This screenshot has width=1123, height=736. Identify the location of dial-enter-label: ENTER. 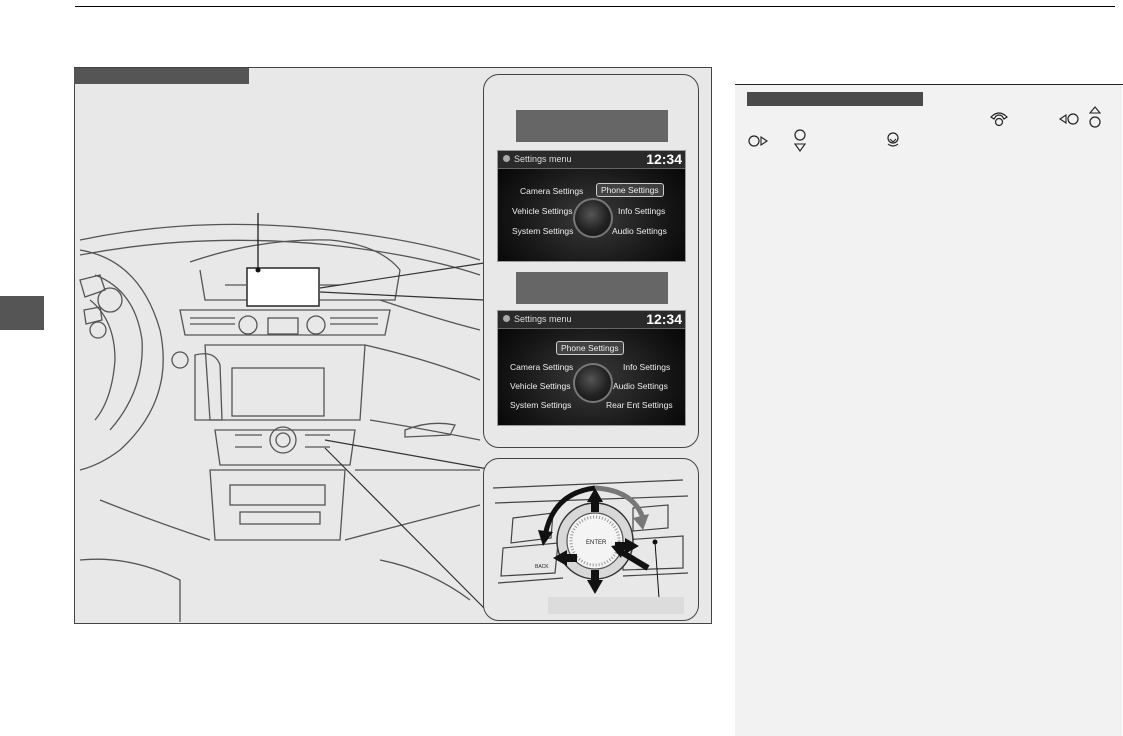
(596, 543).